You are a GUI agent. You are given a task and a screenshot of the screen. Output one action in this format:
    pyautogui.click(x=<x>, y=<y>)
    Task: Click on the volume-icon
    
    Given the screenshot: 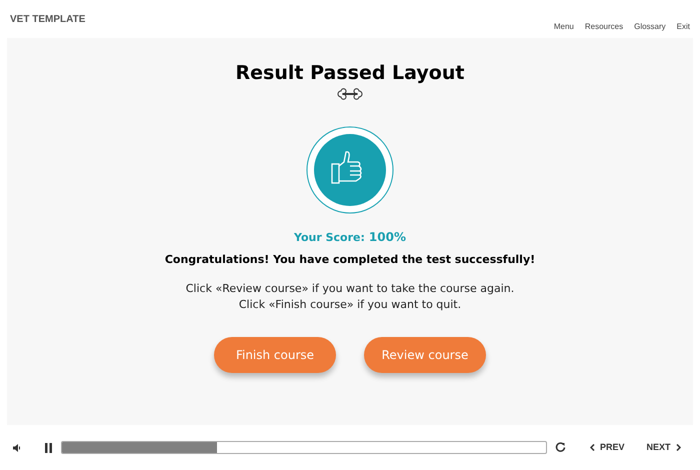 What is the action you would take?
    pyautogui.click(x=17, y=447)
    